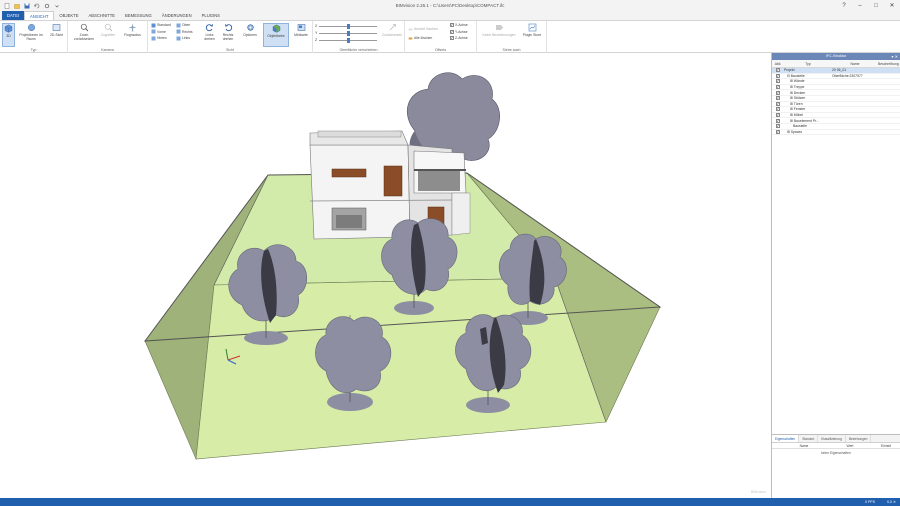 This screenshot has width=900, height=506. What do you see at coordinates (158, 32) in the screenshot?
I see `view-vorne-button: Vorne` at bounding box center [158, 32].